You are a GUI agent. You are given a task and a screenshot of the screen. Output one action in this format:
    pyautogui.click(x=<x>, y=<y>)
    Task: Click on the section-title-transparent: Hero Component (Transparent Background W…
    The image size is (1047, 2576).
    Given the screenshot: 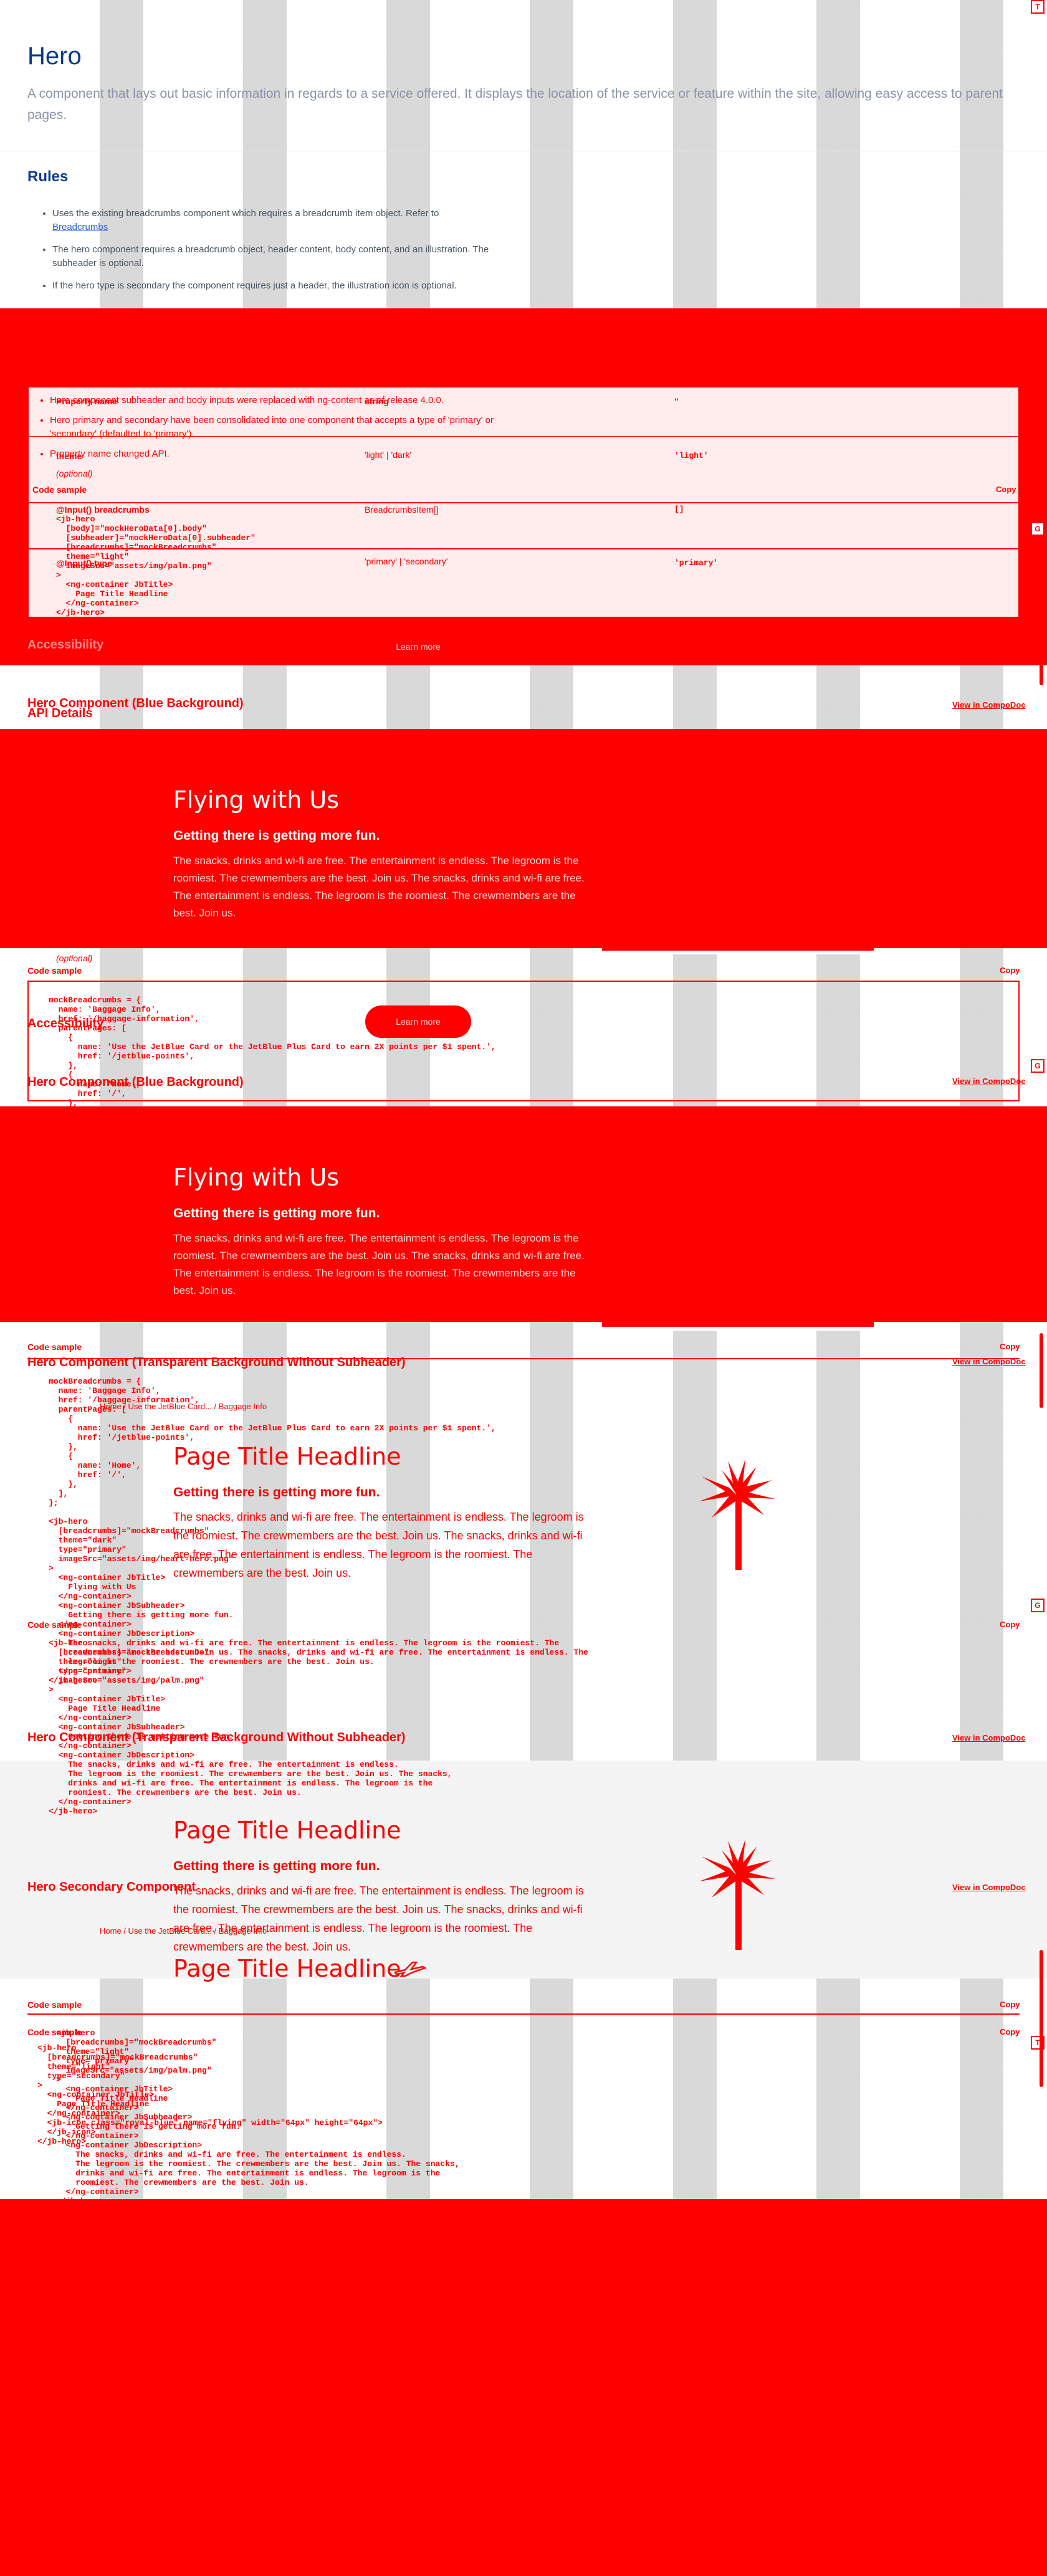 What is the action you would take?
    pyautogui.click(x=216, y=1737)
    